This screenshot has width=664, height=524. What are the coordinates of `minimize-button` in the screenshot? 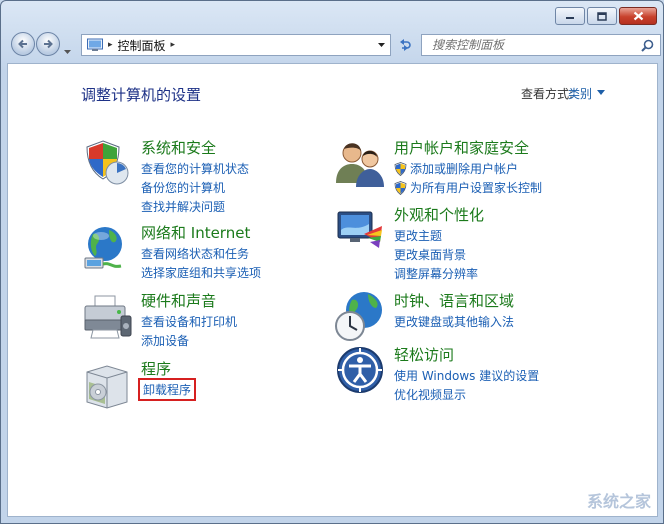 It's located at (570, 16).